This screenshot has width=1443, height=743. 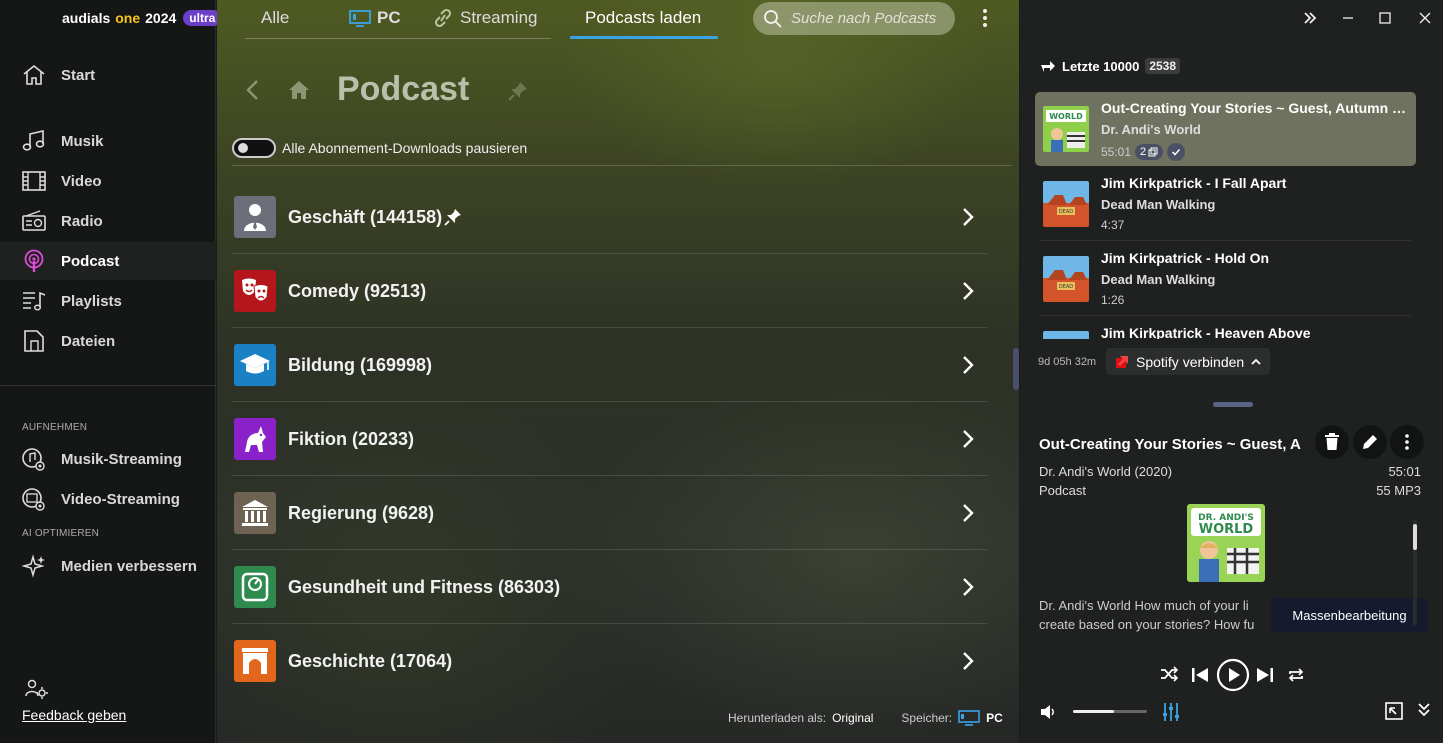 I want to click on detail-title: Out-Creating Your Stories ~ Guest, A, so click(x=1189, y=444).